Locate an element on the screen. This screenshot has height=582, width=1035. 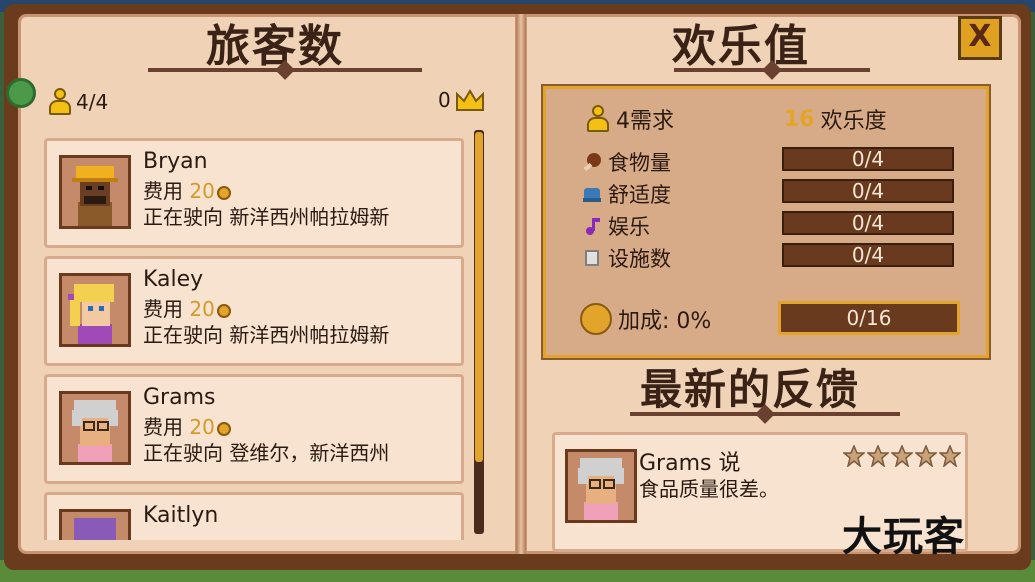
need-fun: 娱乐 is located at coordinates (616, 226).